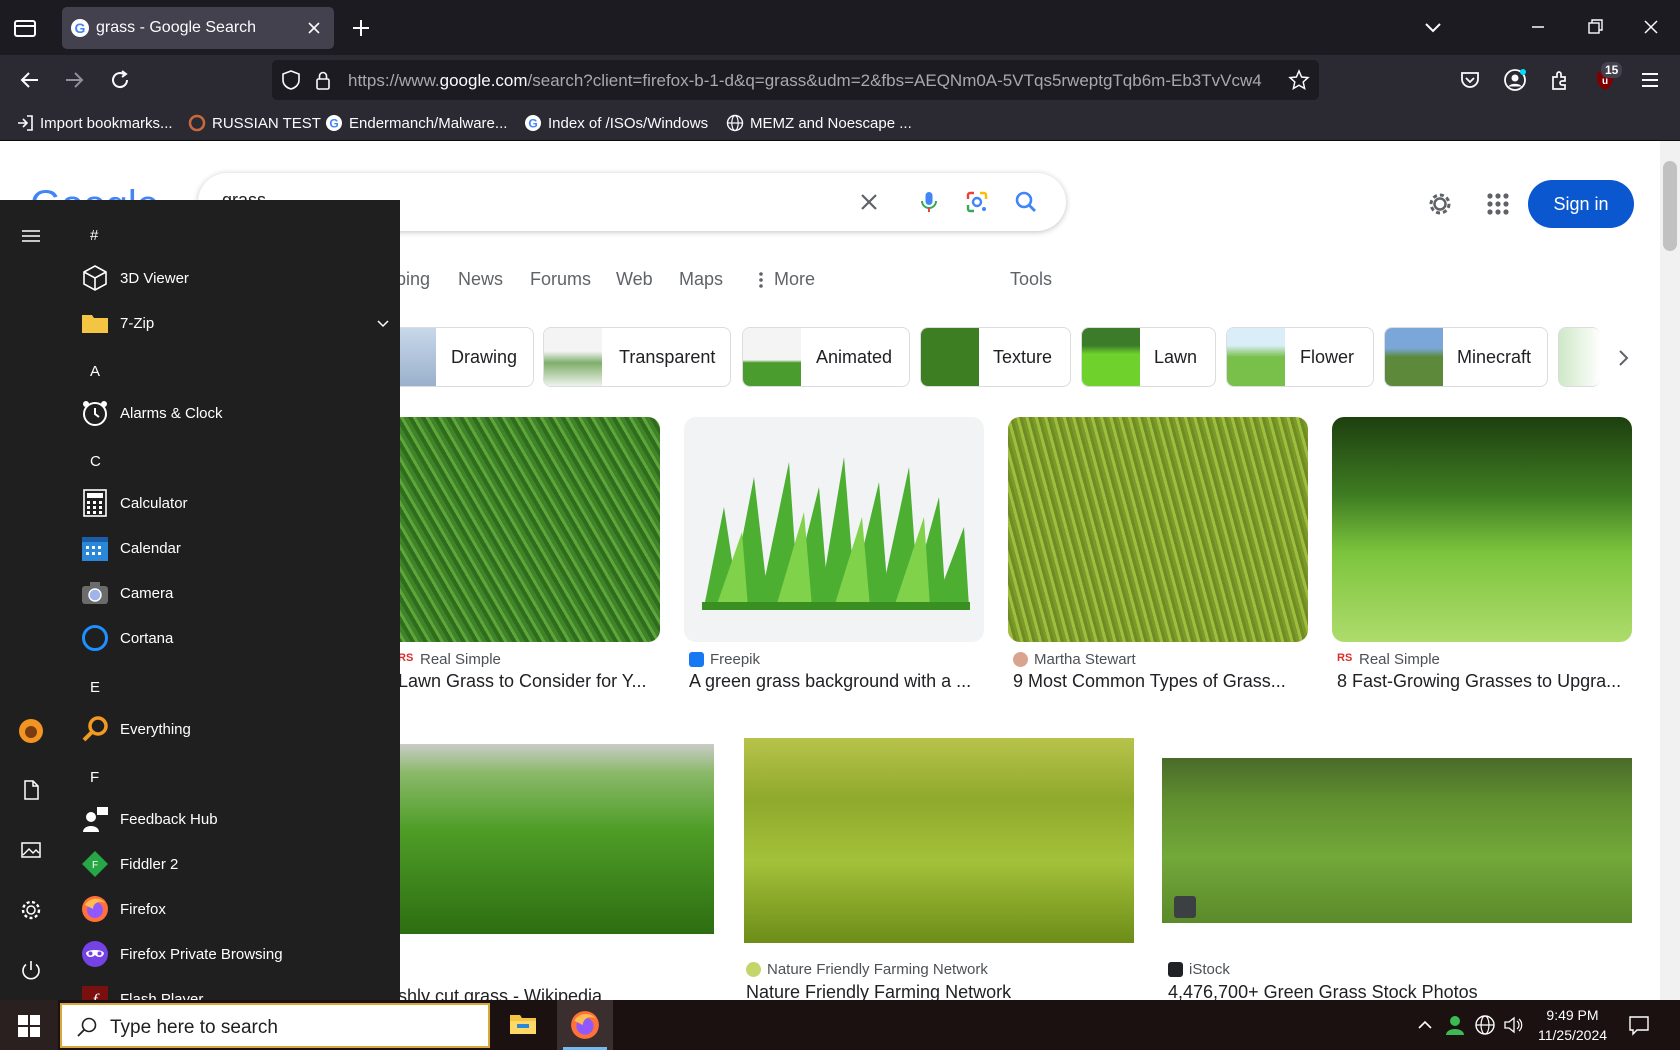 The height and width of the screenshot is (1050, 1680). What do you see at coordinates (1026, 202) in the screenshot?
I see `search-submit-icon` at bounding box center [1026, 202].